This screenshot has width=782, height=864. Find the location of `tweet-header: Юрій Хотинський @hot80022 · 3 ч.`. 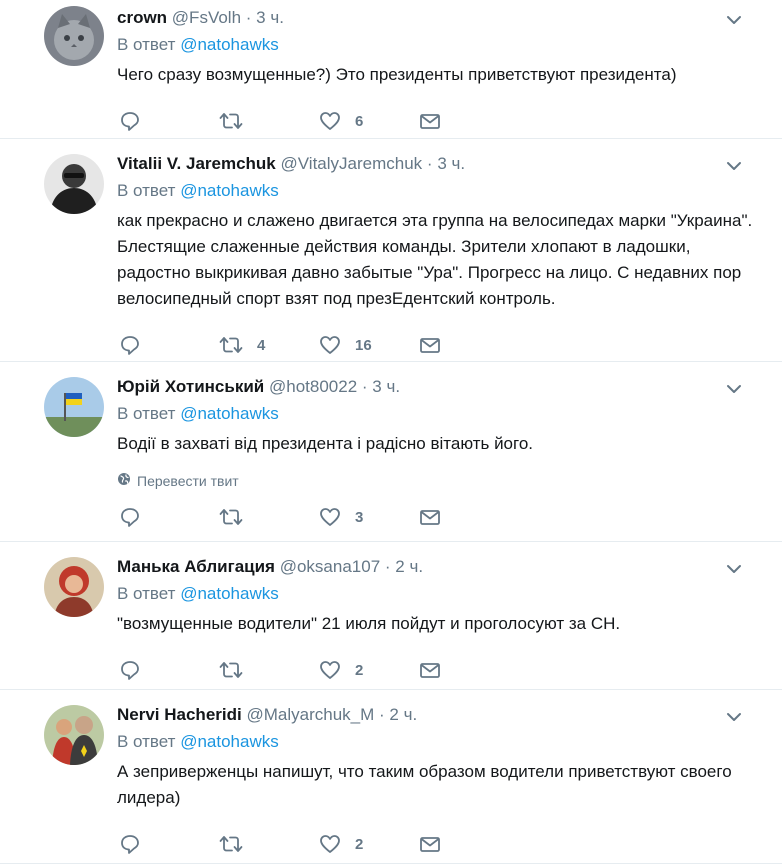

tweet-header: Юрій Хотинський @hot80022 · 3 ч. is located at coordinates (439, 387).